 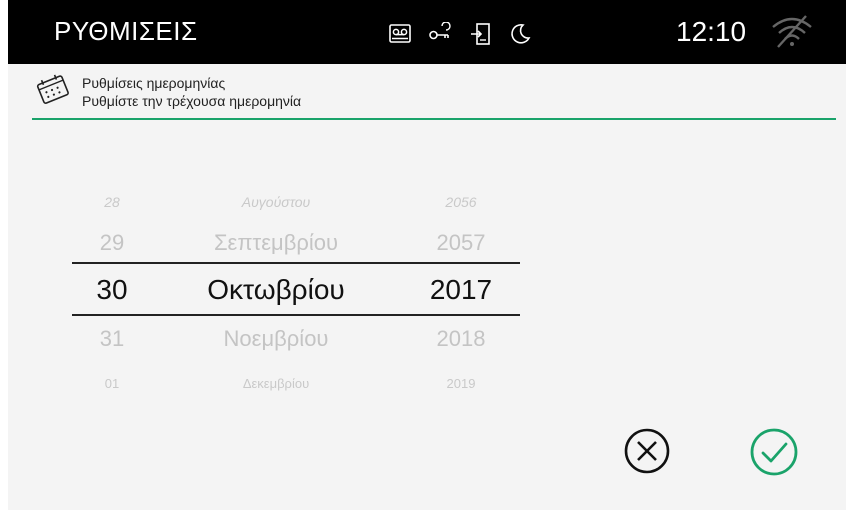 I want to click on day-option: 31, so click(x=112, y=339).